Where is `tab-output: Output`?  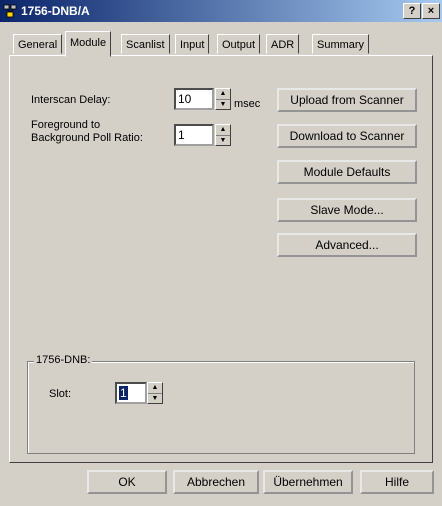 tab-output: Output is located at coordinates (239, 44).